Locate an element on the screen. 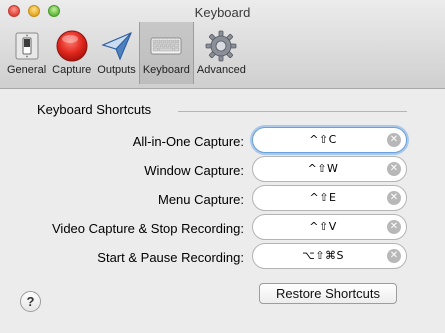 The height and width of the screenshot is (333, 445). shortcut-field-start-pause: ⌥⇧⌘S ✕ is located at coordinates (329, 256).